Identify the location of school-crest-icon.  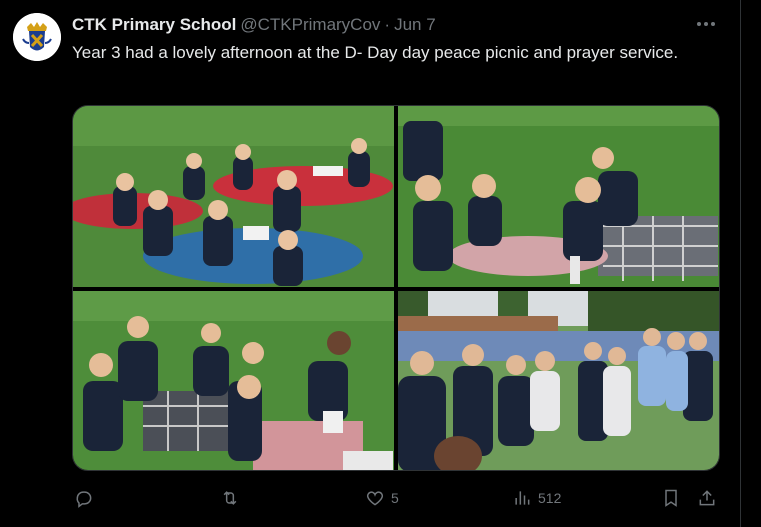
(37, 37).